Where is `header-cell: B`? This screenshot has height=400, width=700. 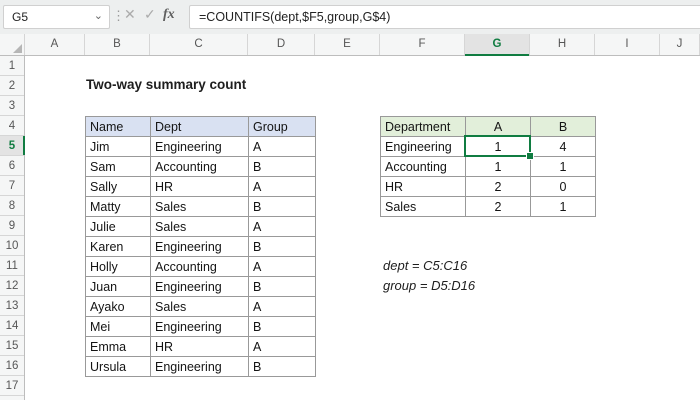
header-cell: B is located at coordinates (563, 126).